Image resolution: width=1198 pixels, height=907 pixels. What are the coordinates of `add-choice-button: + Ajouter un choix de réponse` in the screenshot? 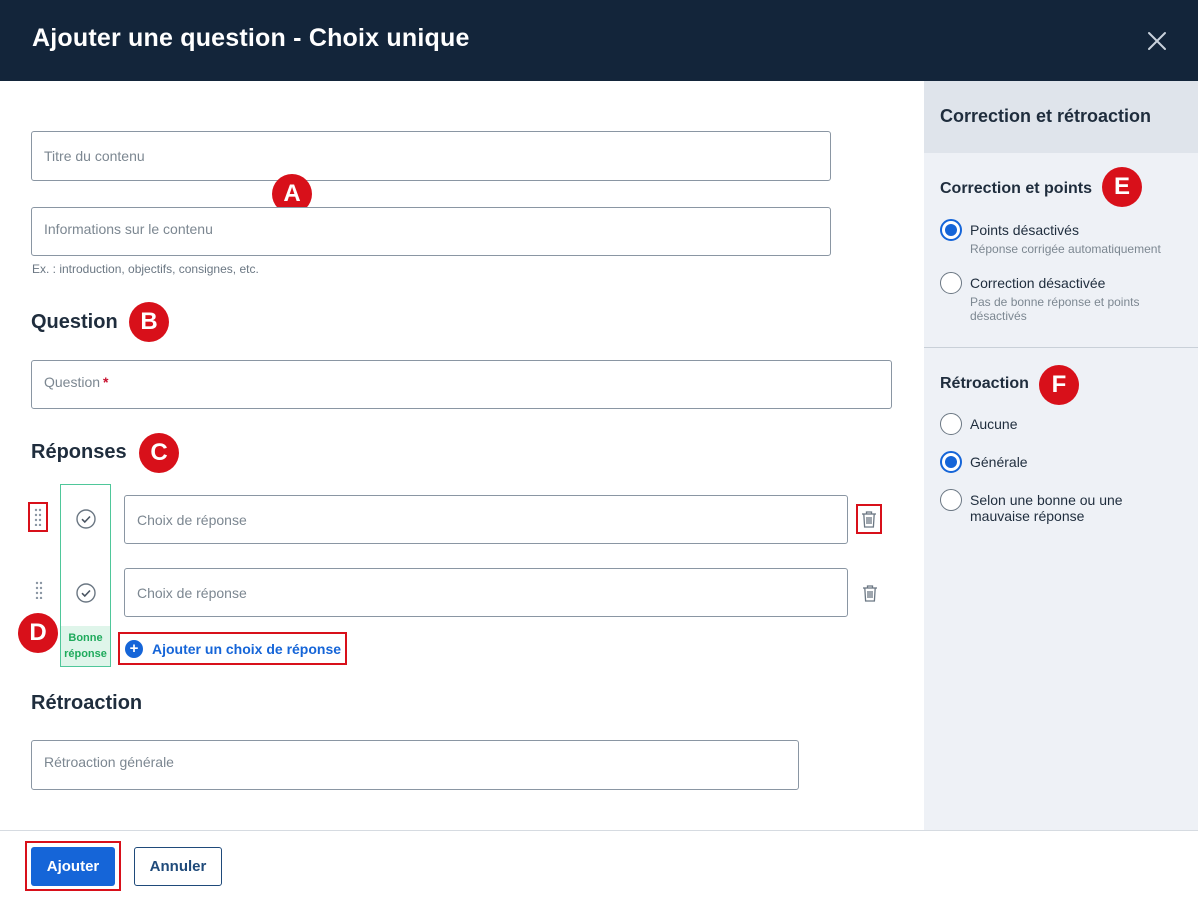 It's located at (232, 648).